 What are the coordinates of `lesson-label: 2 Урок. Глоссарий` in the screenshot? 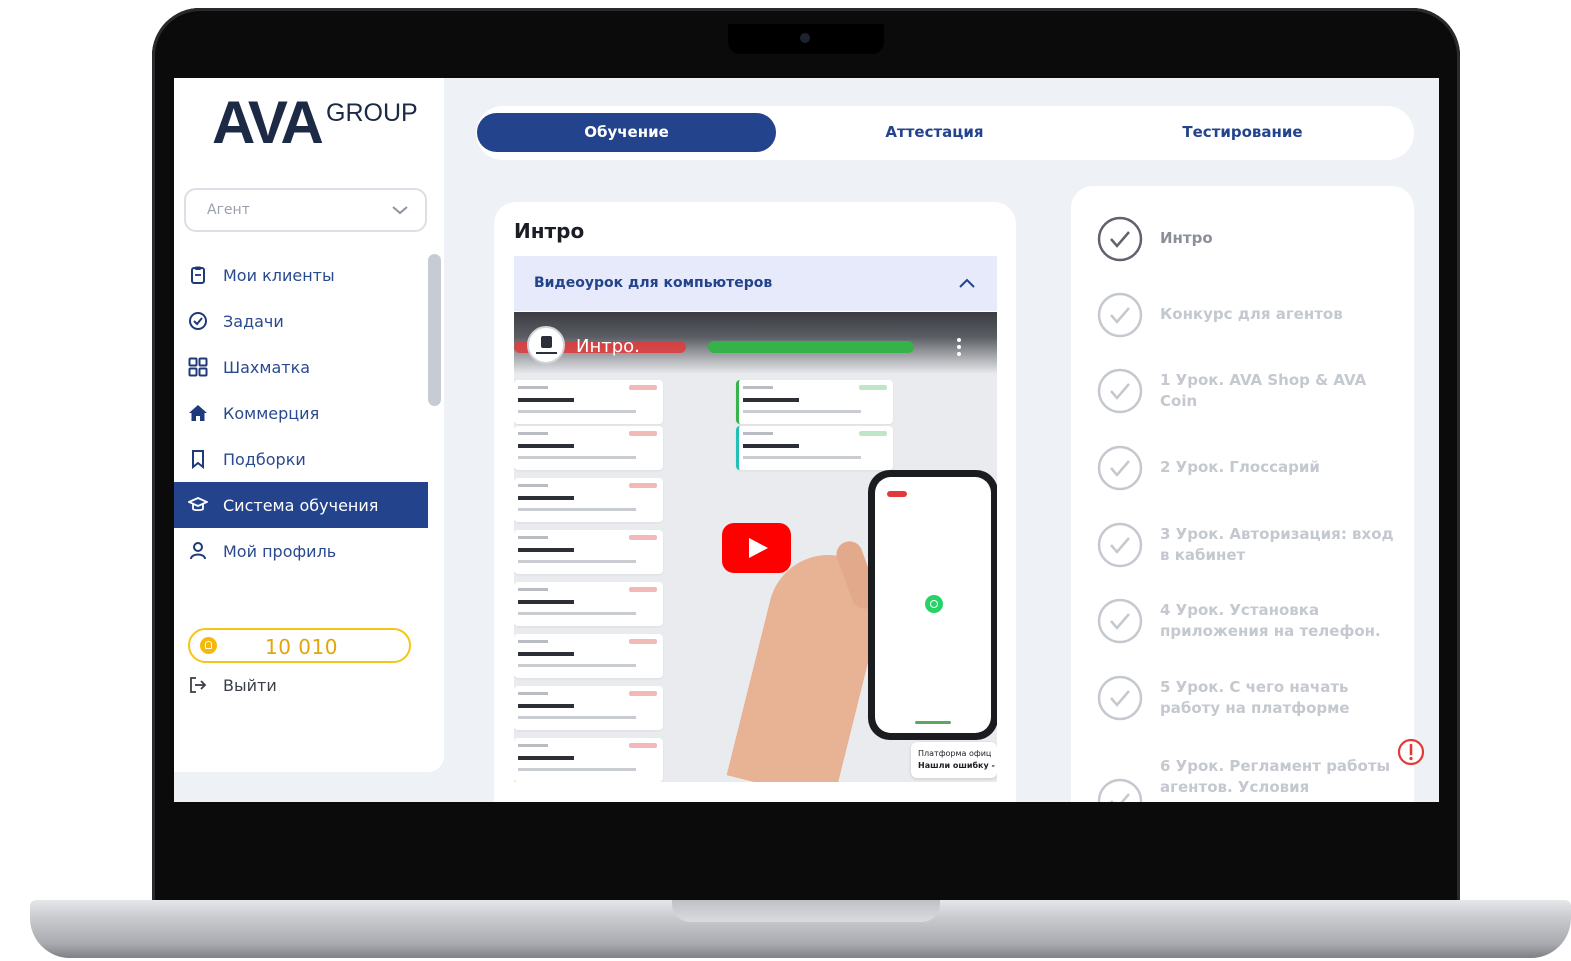 It's located at (1240, 467).